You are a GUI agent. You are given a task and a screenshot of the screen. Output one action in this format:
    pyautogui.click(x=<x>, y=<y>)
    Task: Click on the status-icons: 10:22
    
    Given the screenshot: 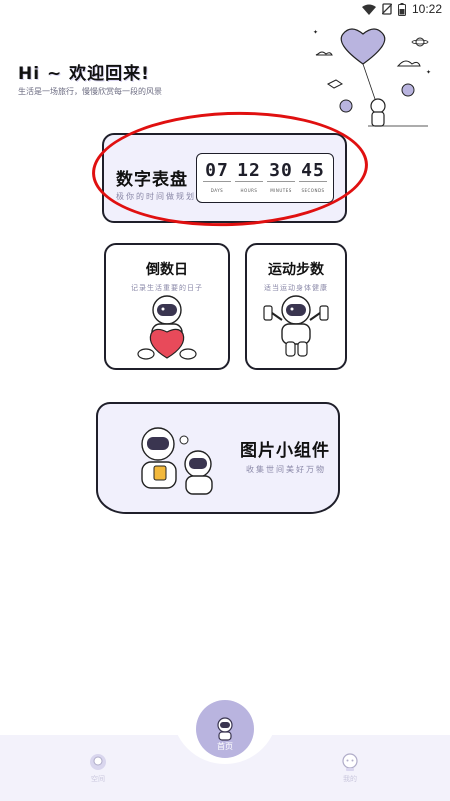 What is the action you would take?
    pyautogui.click(x=401, y=9)
    